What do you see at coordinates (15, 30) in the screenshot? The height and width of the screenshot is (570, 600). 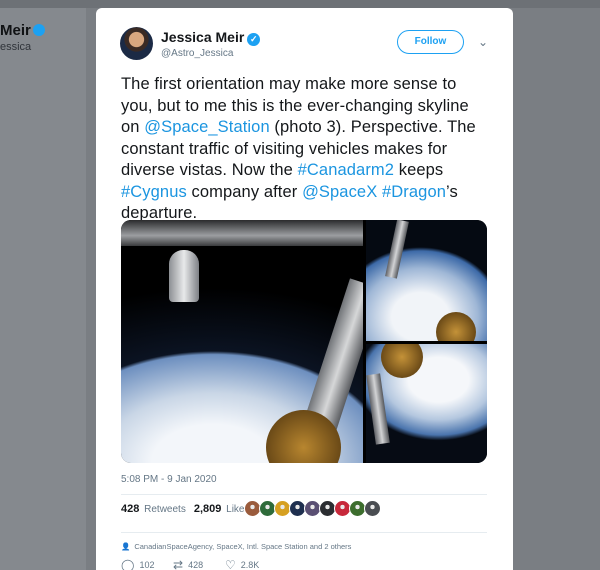 I see `background-author-name: Meir` at bounding box center [15, 30].